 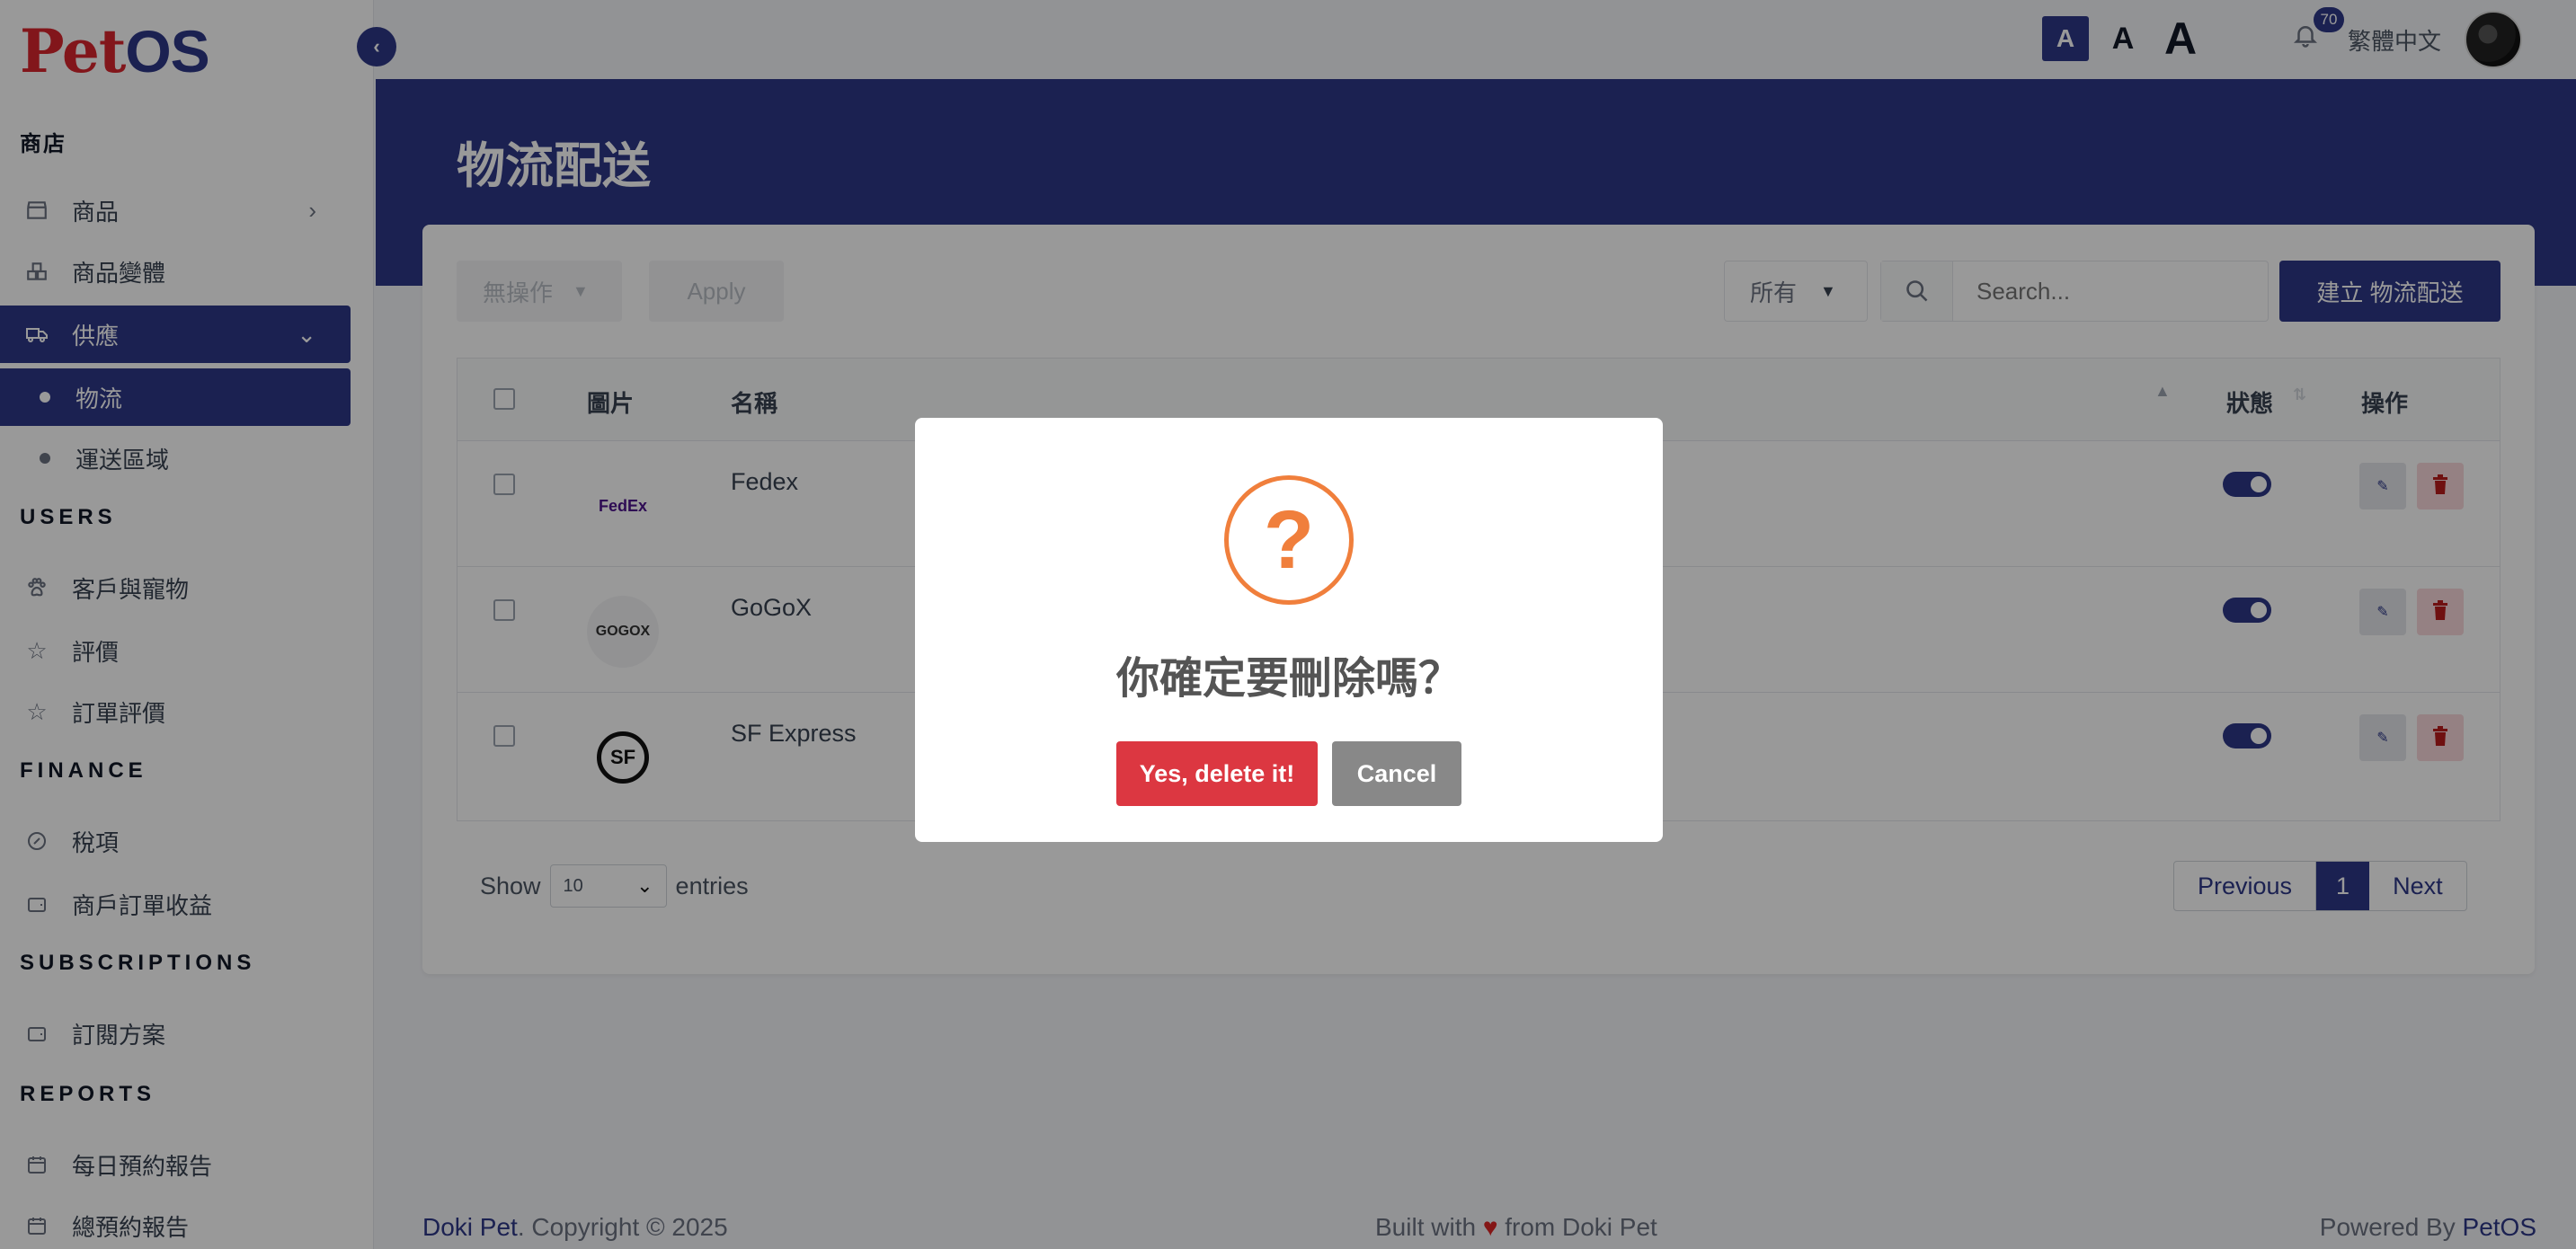 I want to click on cancel-button: Cancel, so click(x=1396, y=773).